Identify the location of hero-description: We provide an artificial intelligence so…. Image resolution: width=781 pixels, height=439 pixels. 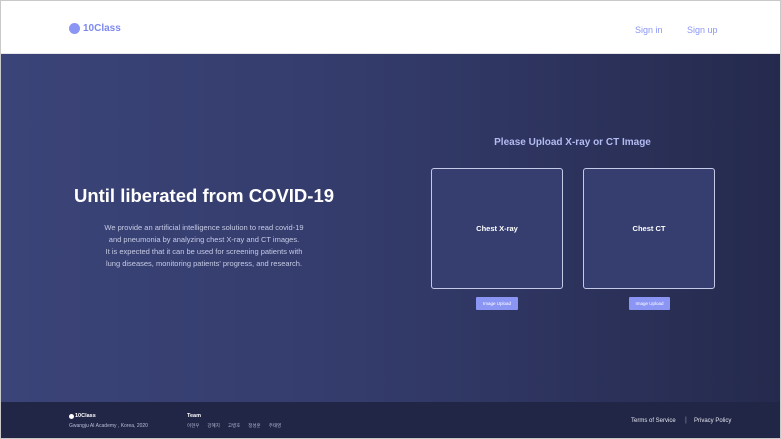
(204, 246).